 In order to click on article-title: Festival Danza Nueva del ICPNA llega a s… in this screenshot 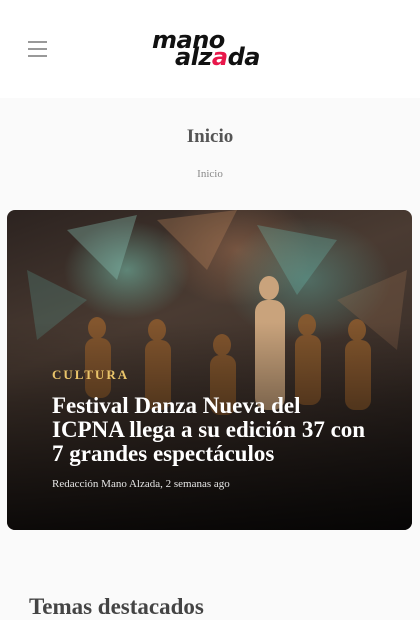, I will do `click(212, 430)`.